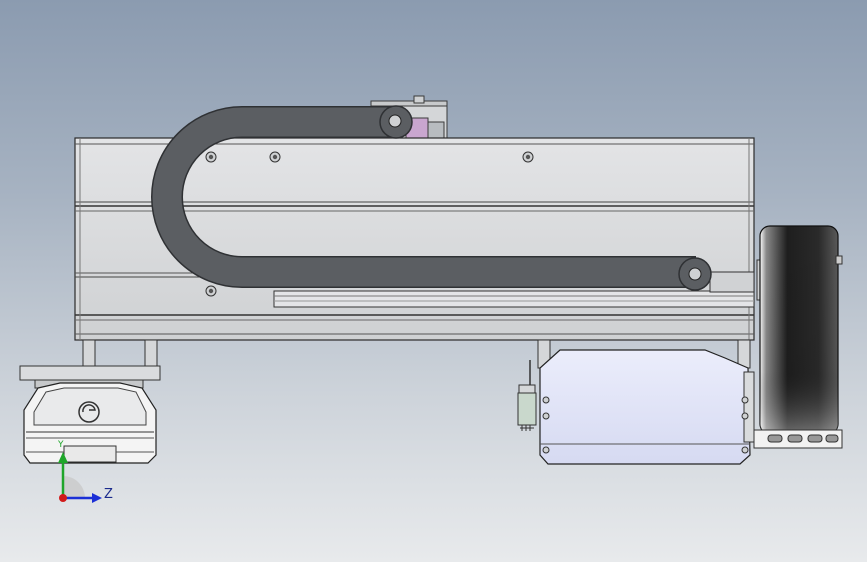  Describe the element at coordinates (120, 353) in the screenshot. I see `left-support-posts` at that location.